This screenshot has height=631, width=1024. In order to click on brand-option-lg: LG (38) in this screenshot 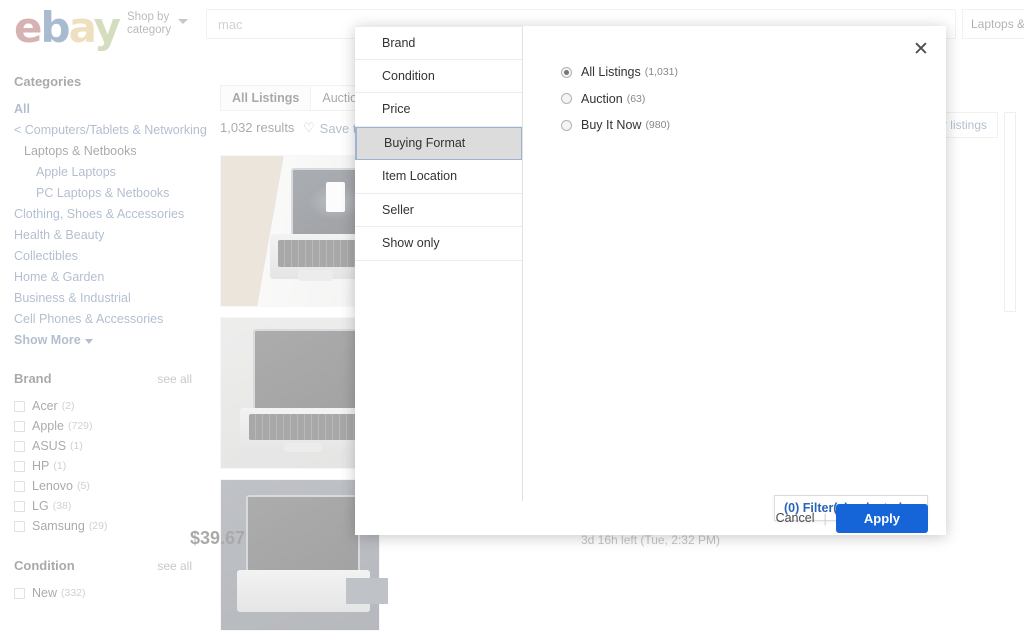, I will do `click(103, 506)`.